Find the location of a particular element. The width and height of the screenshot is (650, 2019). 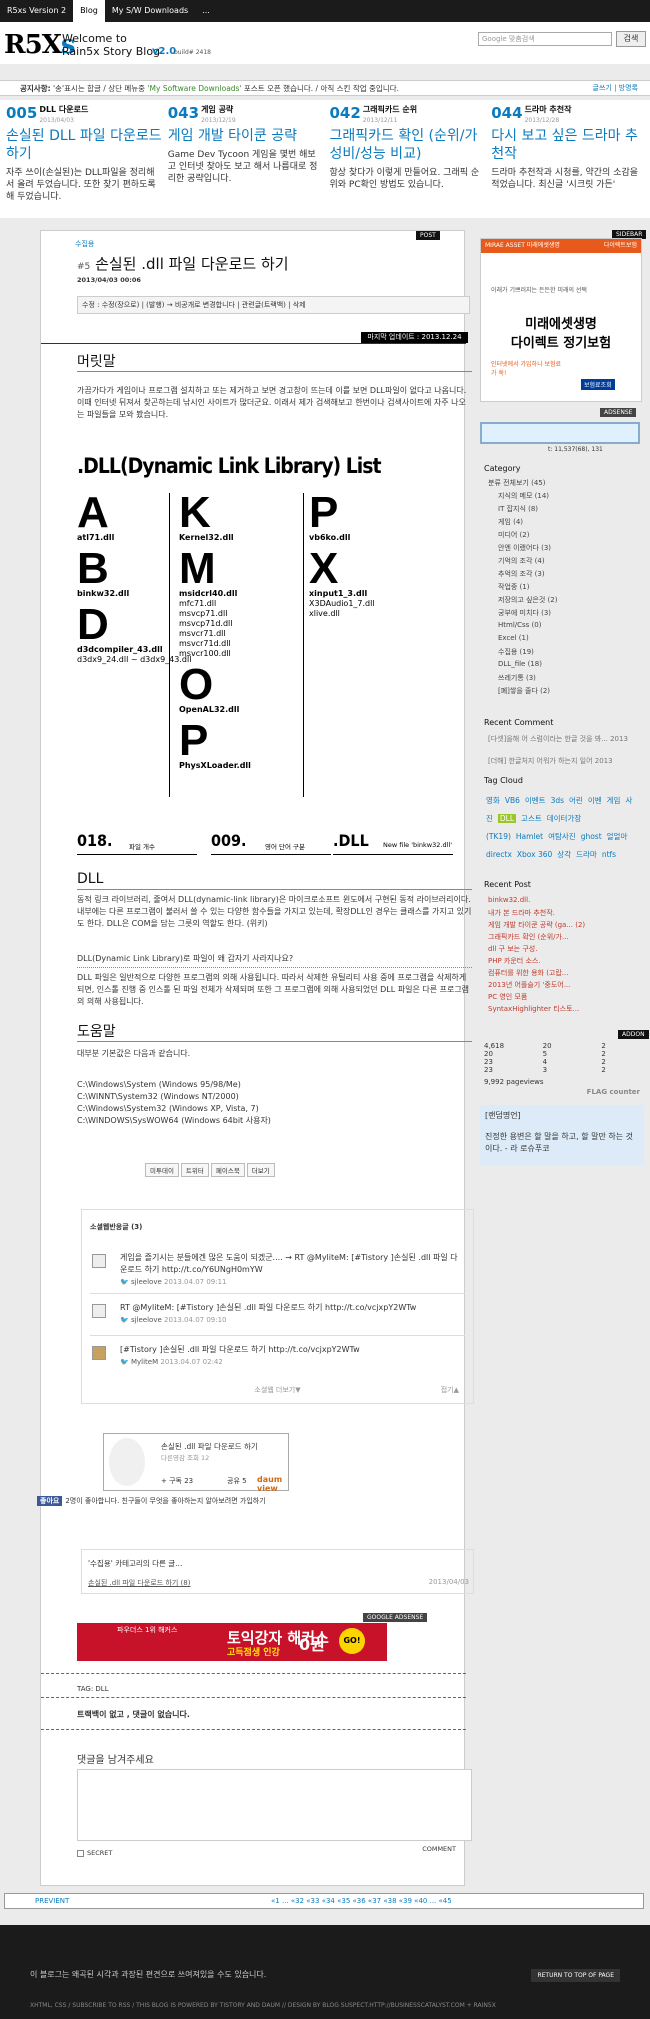

secret-checkbox: SECRET is located at coordinates (94, 1853).